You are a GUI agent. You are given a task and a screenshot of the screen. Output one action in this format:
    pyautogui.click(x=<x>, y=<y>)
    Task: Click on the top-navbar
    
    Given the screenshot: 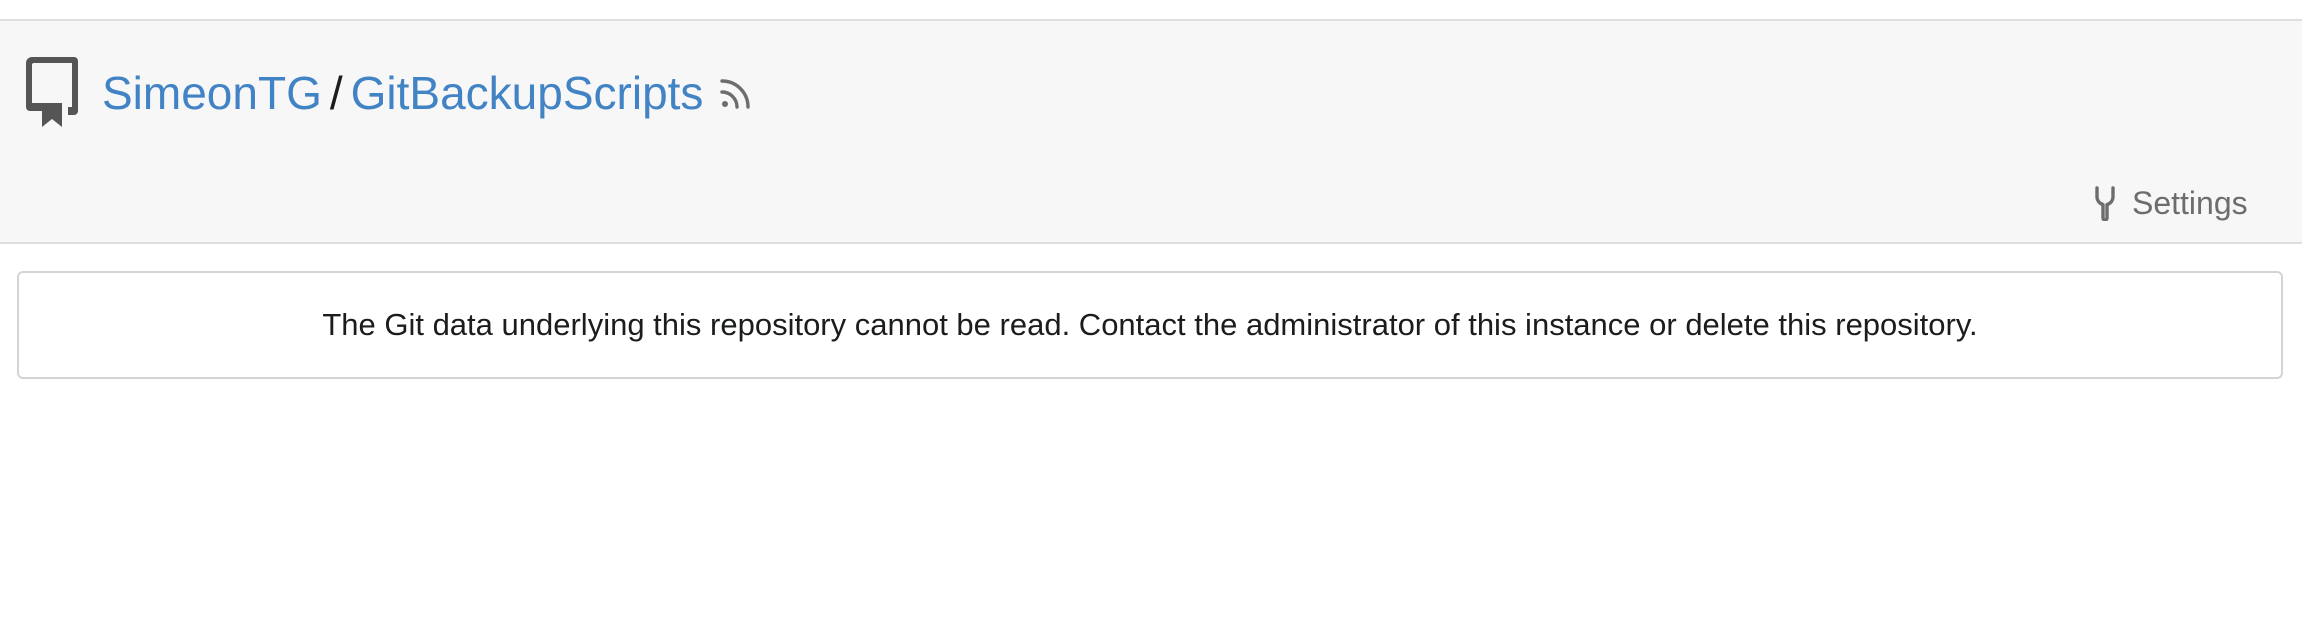 What is the action you would take?
    pyautogui.click(x=1151, y=10)
    